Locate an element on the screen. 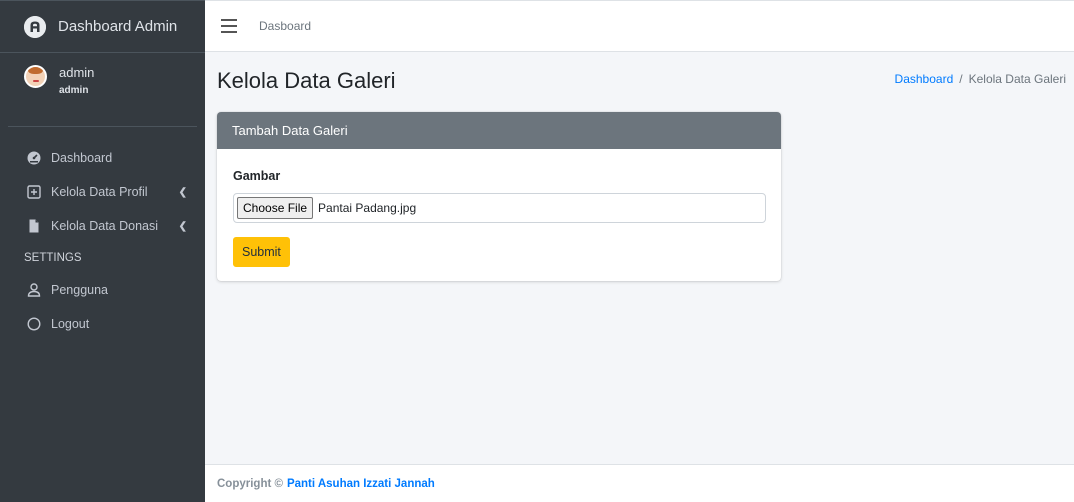 The image size is (1074, 502). top-navbar: Dasboard is located at coordinates (639, 26).